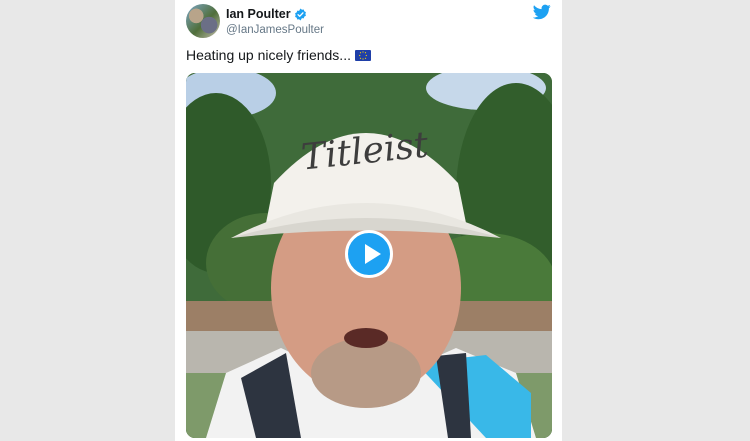 The image size is (750, 441). I want to click on author-display-name: Ian Poulter, so click(258, 14).